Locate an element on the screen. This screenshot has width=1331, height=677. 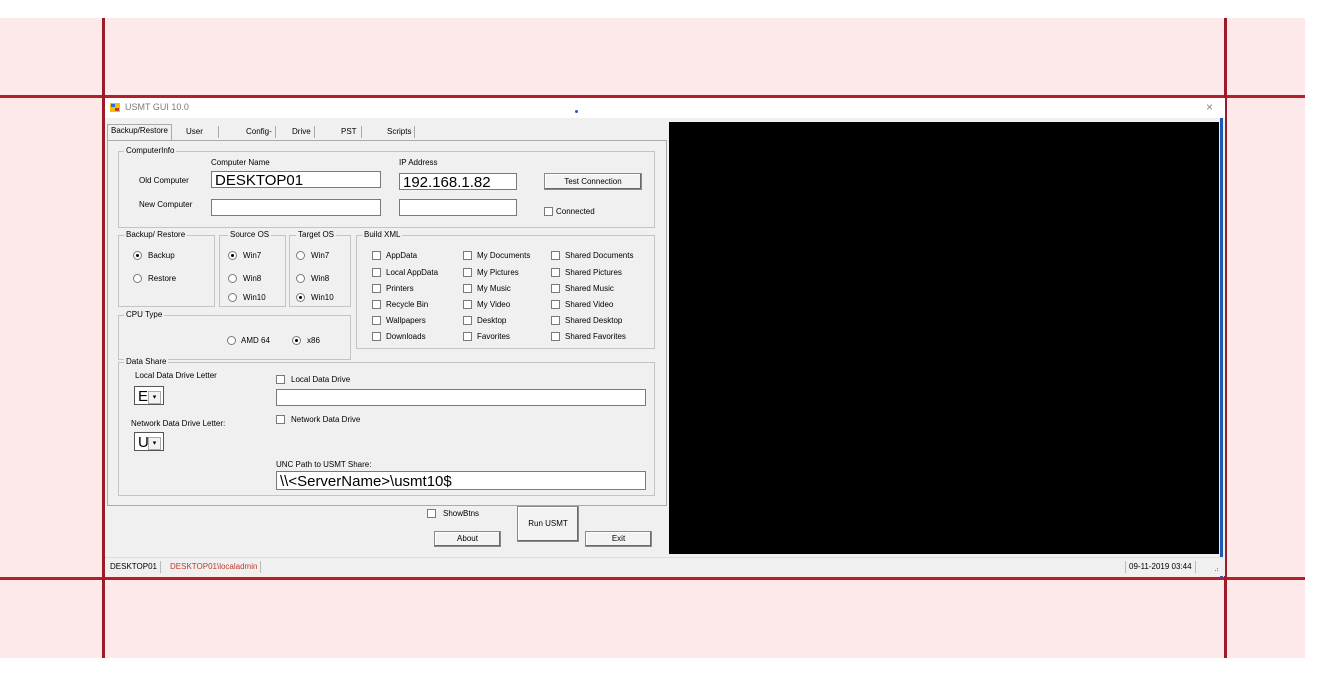
backup-restore-group: Backup/ Restore Backup Restore is located at coordinates (166, 268).